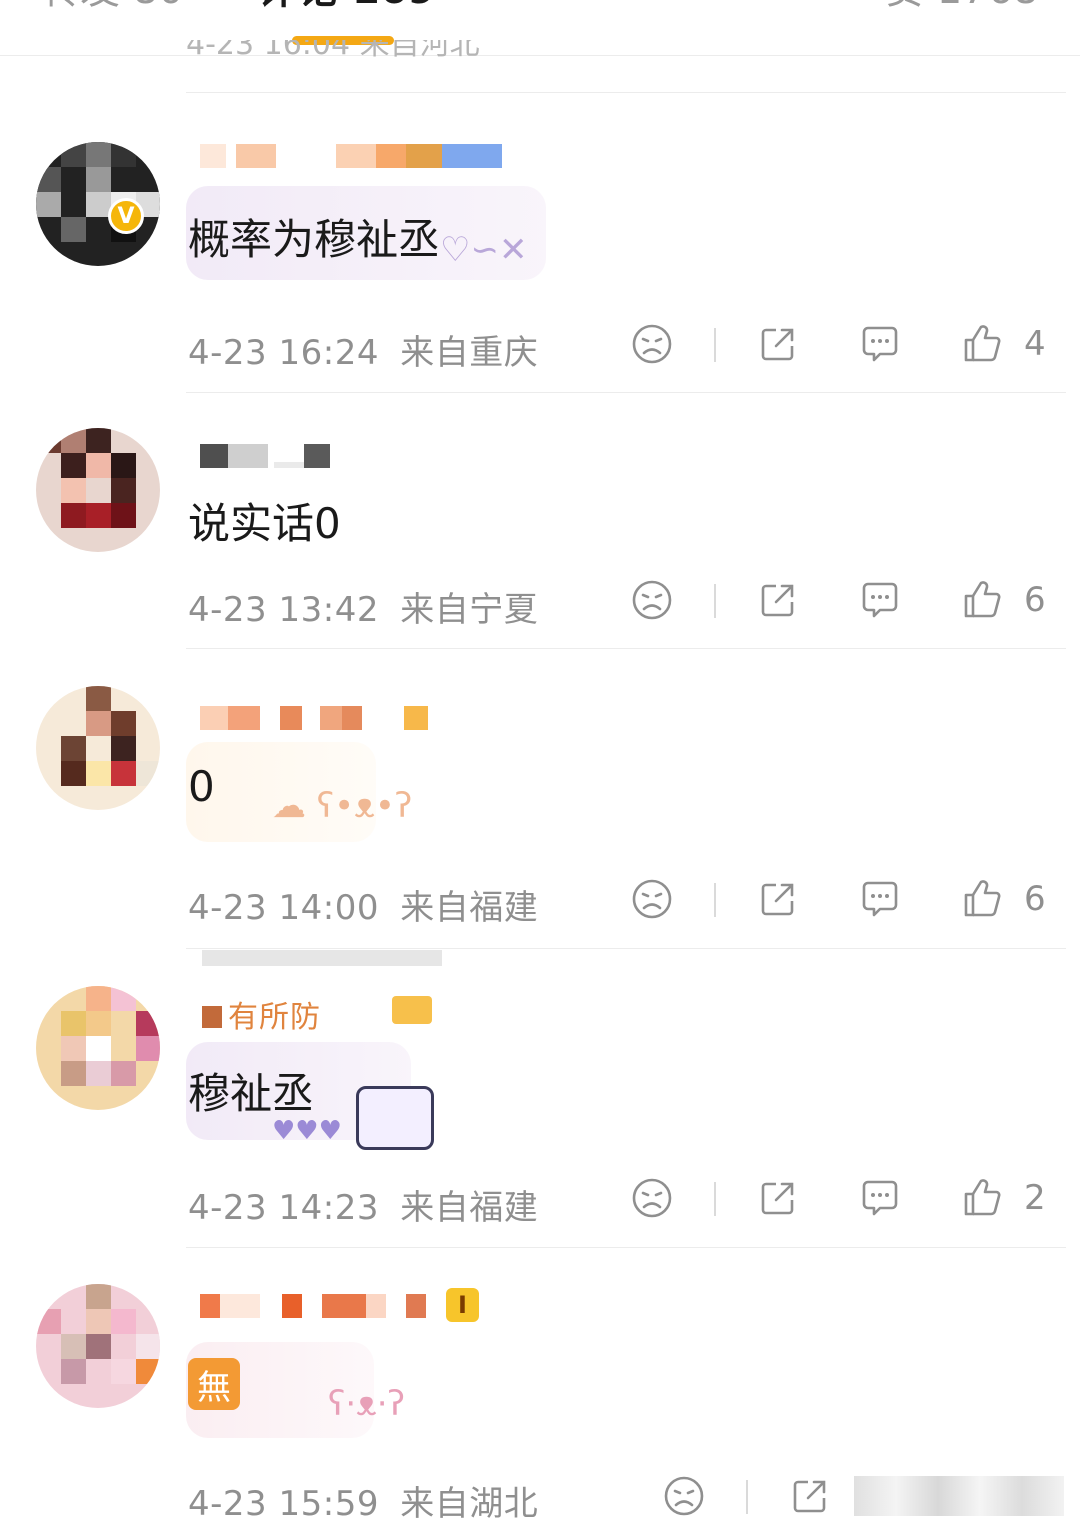  What do you see at coordinates (366, 1404) in the screenshot?
I see `bear-sticker-icon: ʕ·ᴥ·ʔ` at bounding box center [366, 1404].